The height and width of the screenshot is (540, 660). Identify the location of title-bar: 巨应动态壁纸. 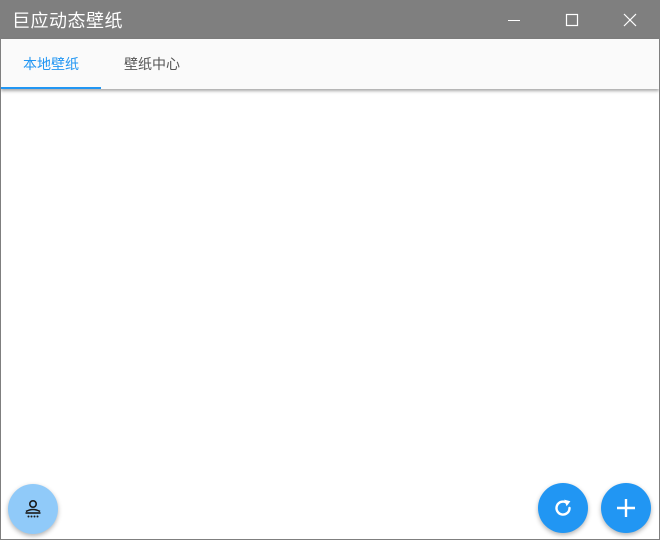
(330, 20).